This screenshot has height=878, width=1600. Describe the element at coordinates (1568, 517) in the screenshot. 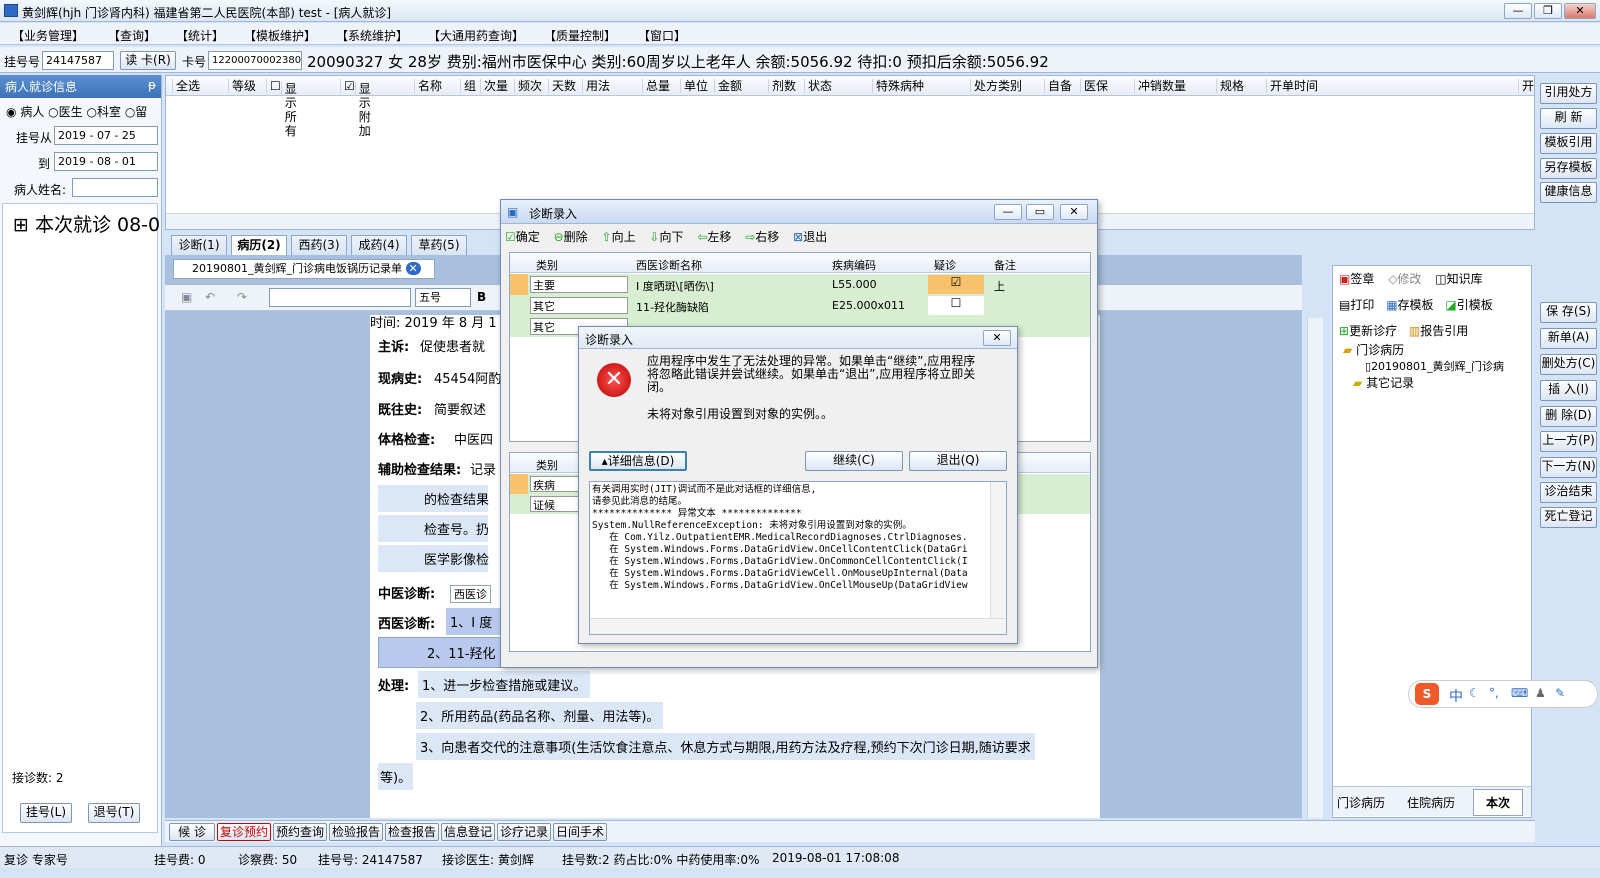

I see `death-register-button: 死亡登记` at that location.